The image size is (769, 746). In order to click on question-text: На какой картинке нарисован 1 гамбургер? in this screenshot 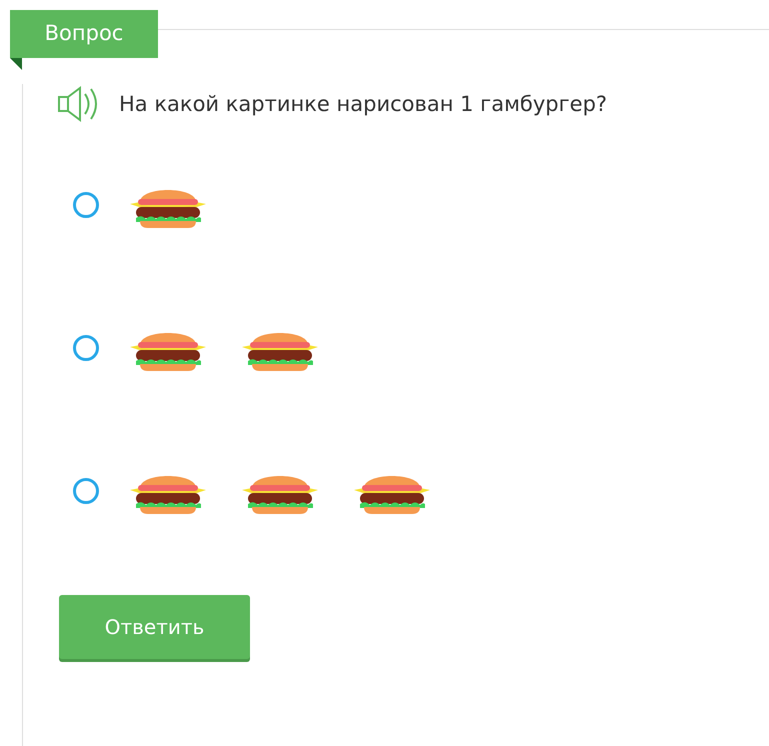, I will do `click(363, 104)`.